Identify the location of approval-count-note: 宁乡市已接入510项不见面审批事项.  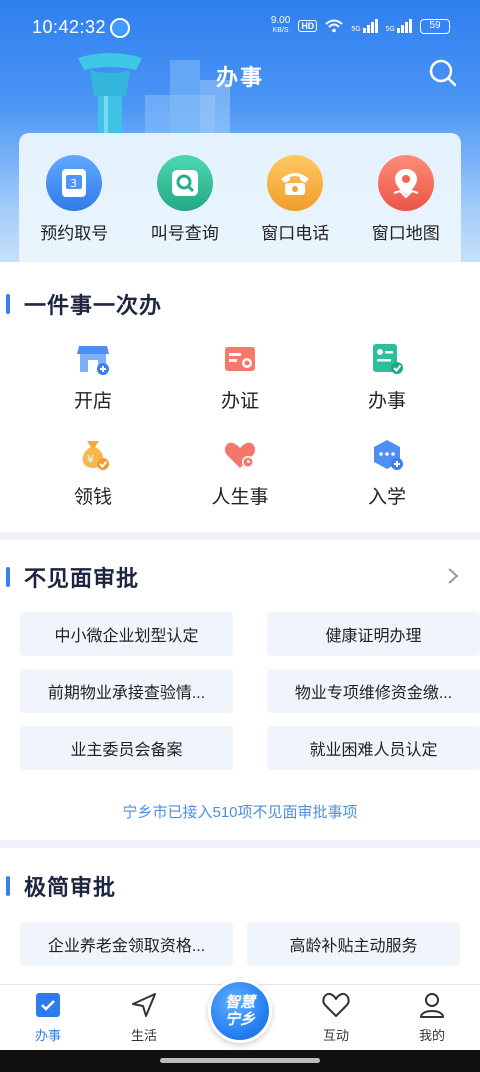
(240, 811).